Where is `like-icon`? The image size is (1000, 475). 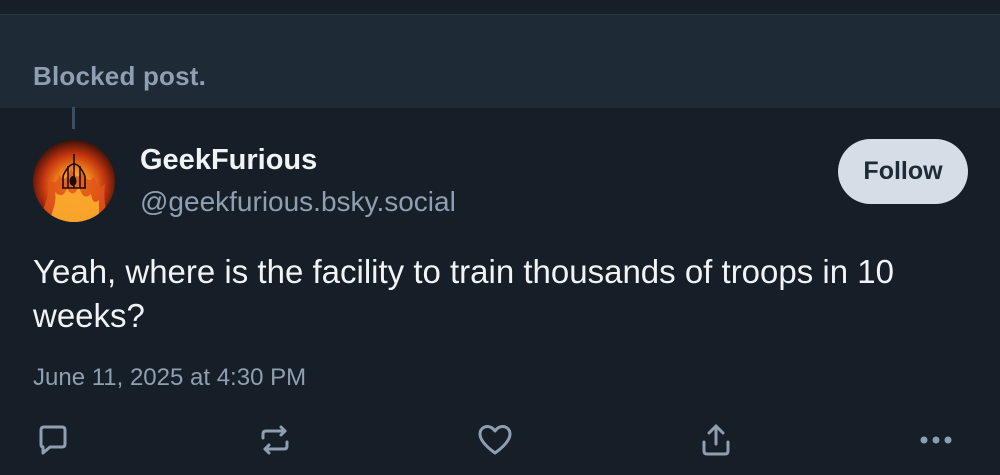 like-icon is located at coordinates (495, 440).